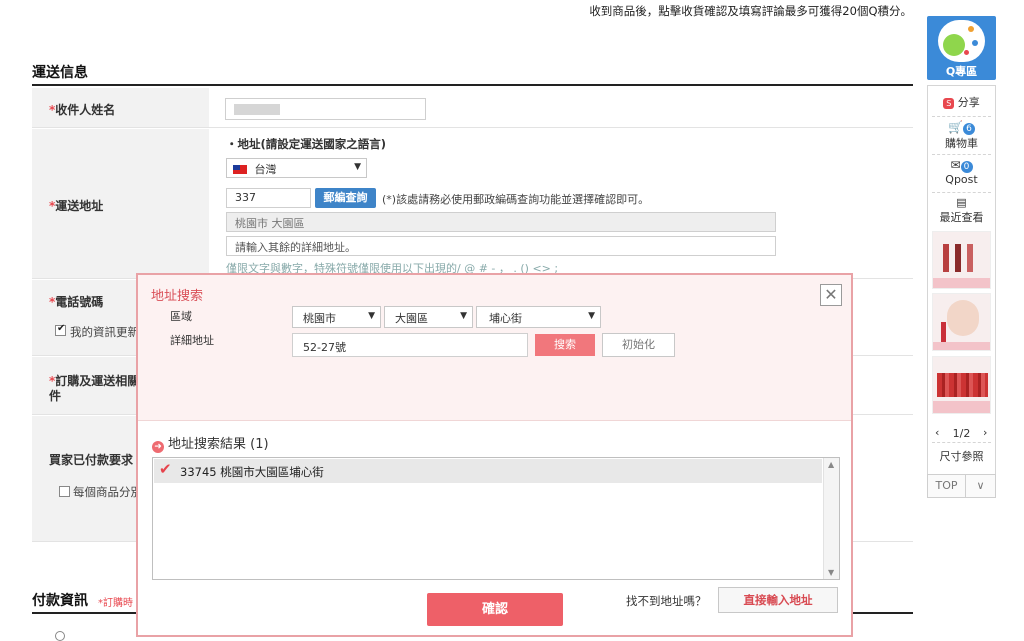 The image size is (1024, 641). Describe the element at coordinates (966, 167) in the screenshot. I see `qpost-count-badge: 0` at that location.